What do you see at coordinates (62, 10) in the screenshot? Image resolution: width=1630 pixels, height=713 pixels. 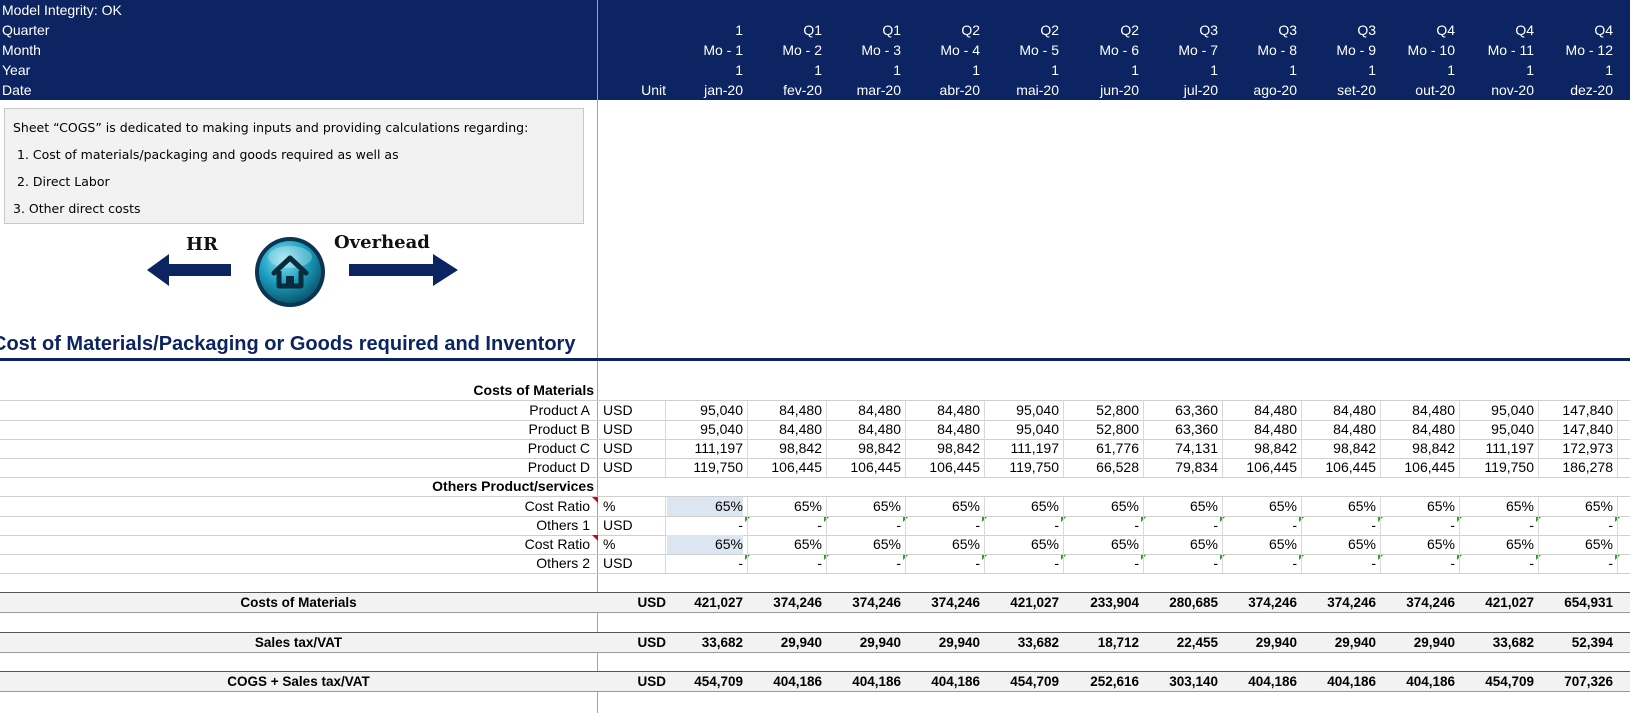 I see `model-integrity-label: Model Integrity: OK` at bounding box center [62, 10].